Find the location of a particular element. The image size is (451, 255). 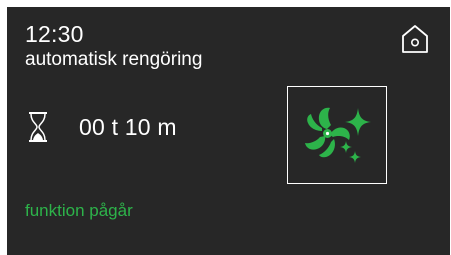

clock-time: 12:30 is located at coordinates (54, 34).